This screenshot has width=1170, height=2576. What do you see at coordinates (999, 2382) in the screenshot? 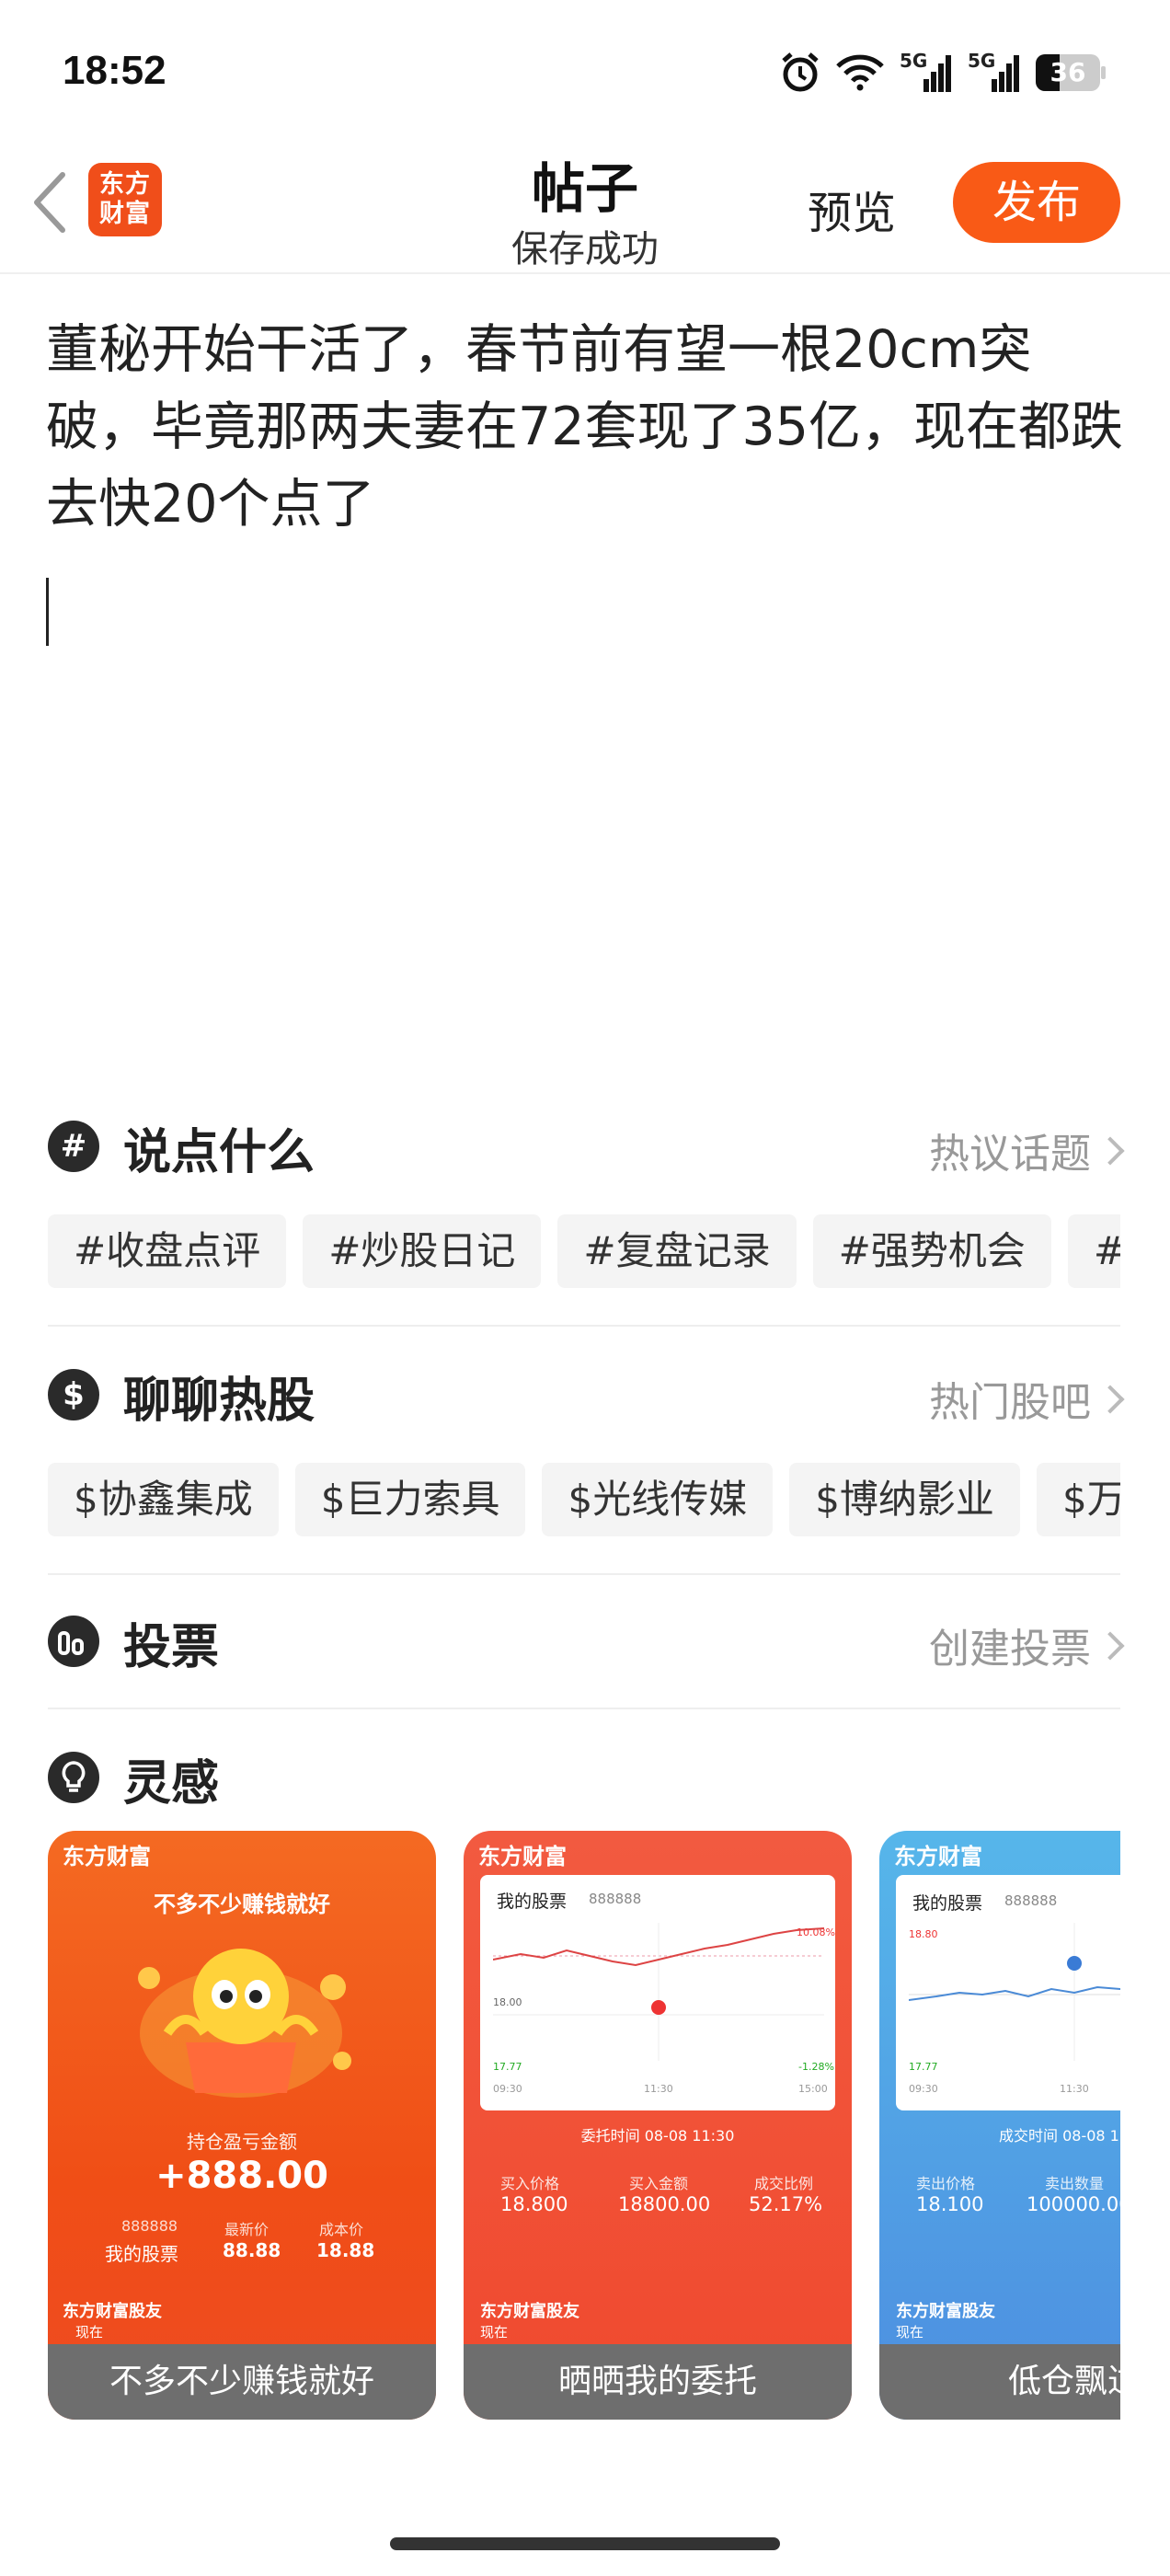
I see `card-caption: 低仓飘过` at bounding box center [999, 2382].